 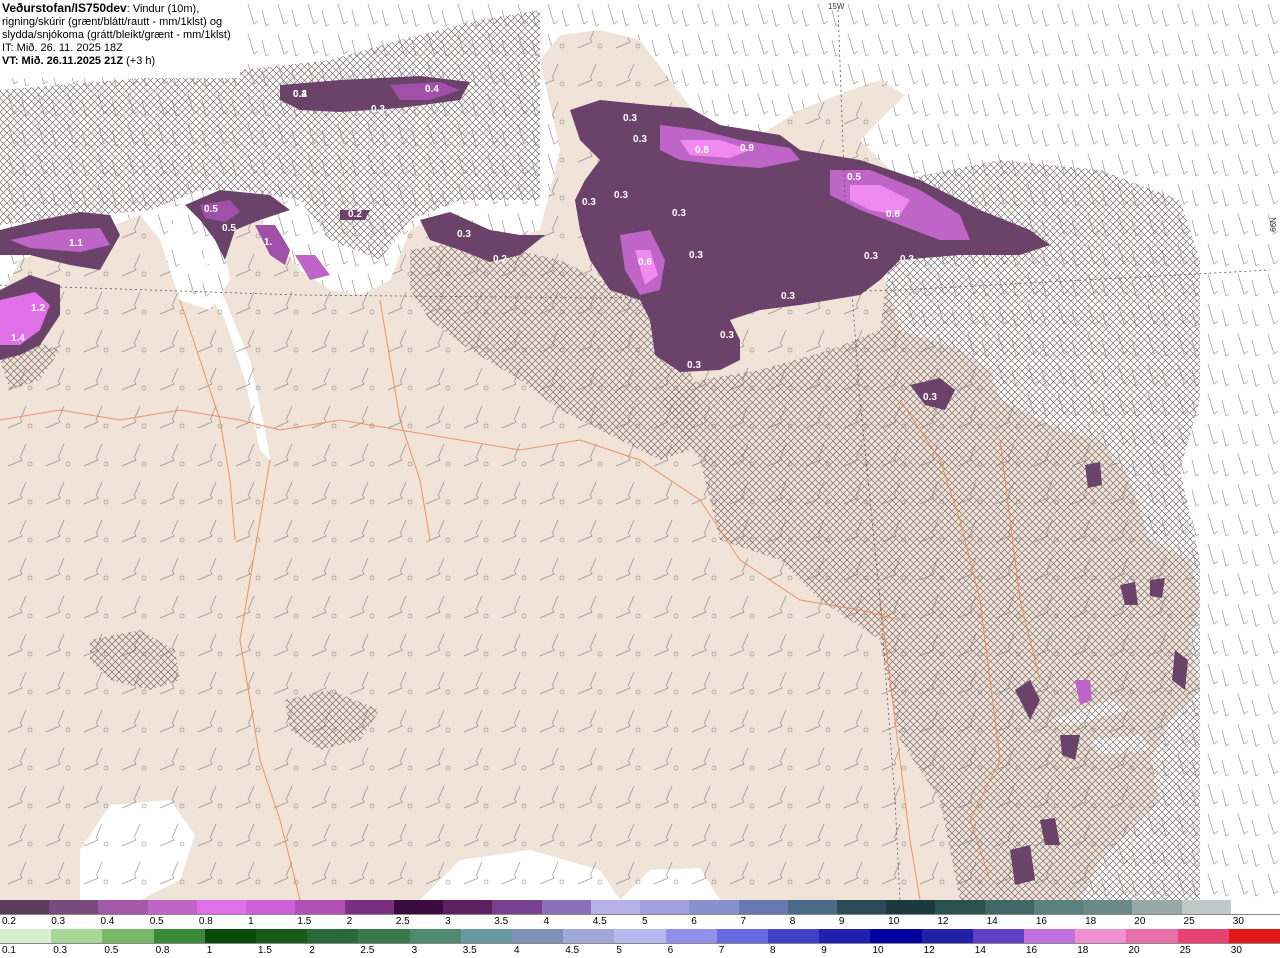 What do you see at coordinates (854, 177) in the screenshot?
I see `precip-value-label: 0.5` at bounding box center [854, 177].